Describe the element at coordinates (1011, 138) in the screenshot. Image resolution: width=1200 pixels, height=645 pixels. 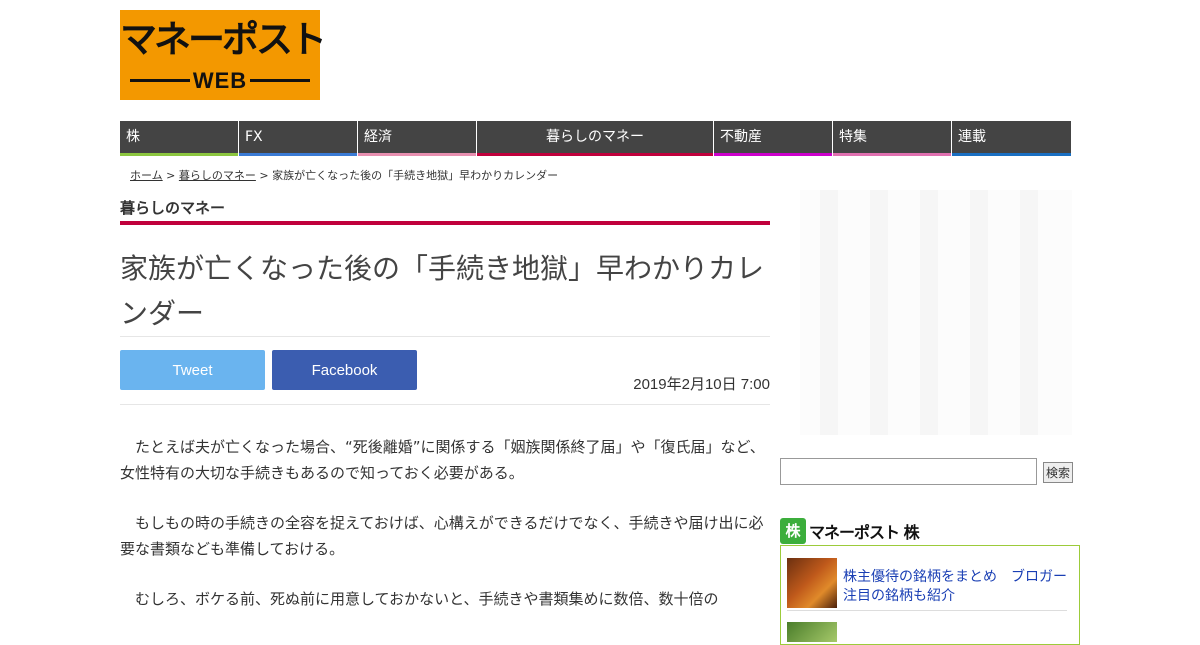
I see `nav-item: 連載` at that location.